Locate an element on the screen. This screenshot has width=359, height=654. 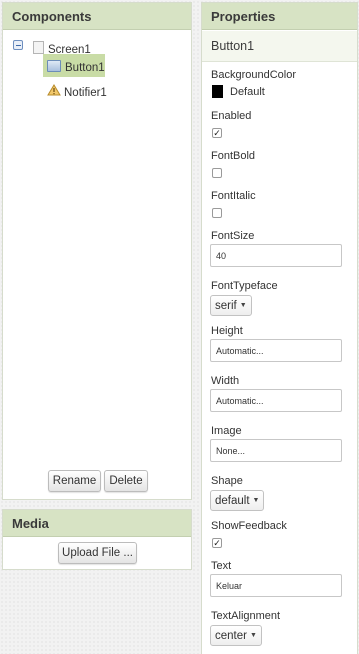
shape-value: default is located at coordinates (232, 500).